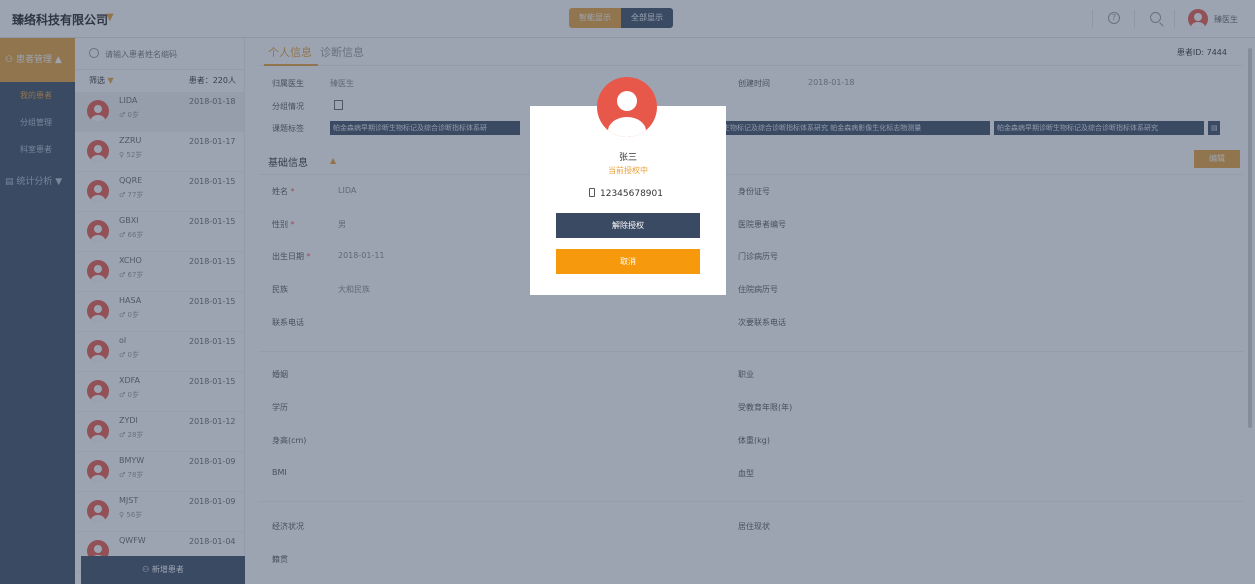  Describe the element at coordinates (627, 107) in the screenshot. I see `modal-avatar` at that location.